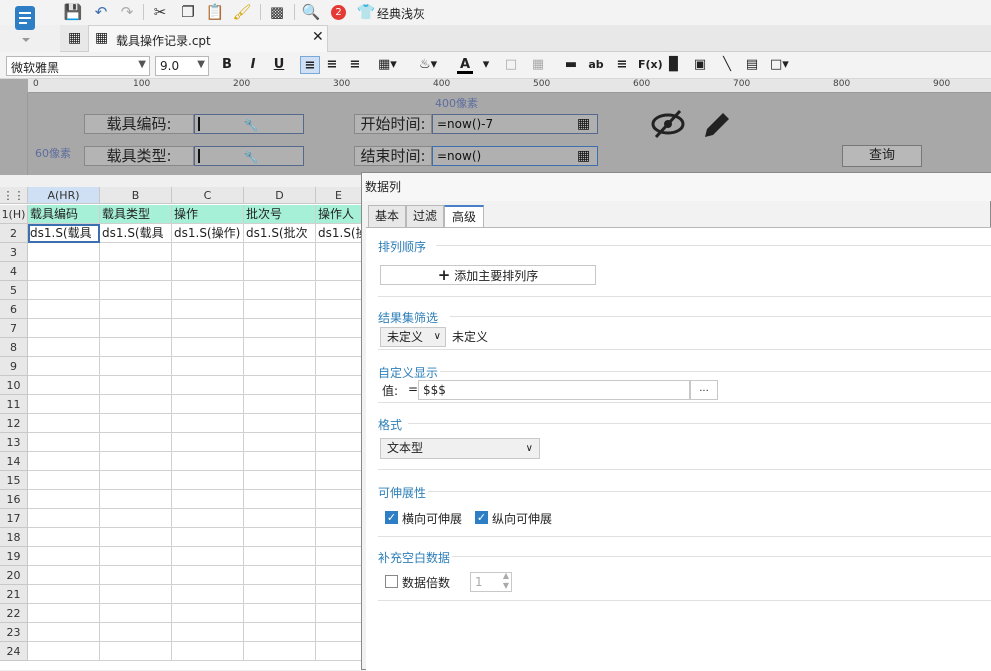 The height and width of the screenshot is (671, 991). Describe the element at coordinates (14, 271) in the screenshot. I see `row-header: 4` at that location.